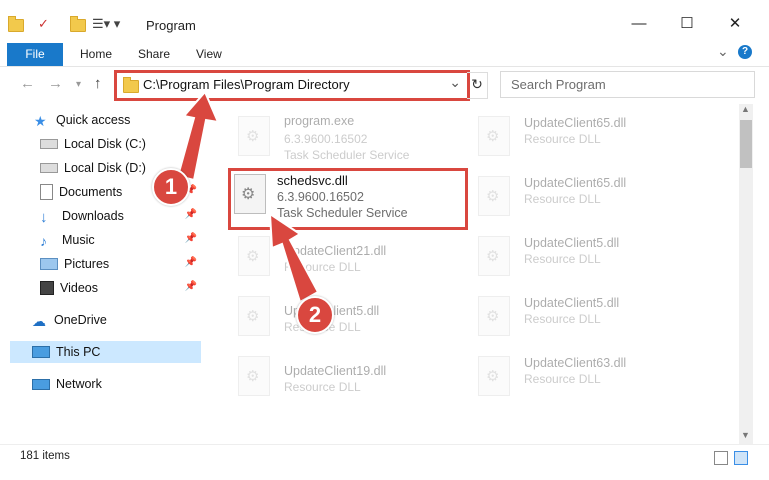 This screenshot has width=769, height=480. Describe the element at coordinates (78, 84) in the screenshot. I see `recent-locations-icon: ▾` at that location.